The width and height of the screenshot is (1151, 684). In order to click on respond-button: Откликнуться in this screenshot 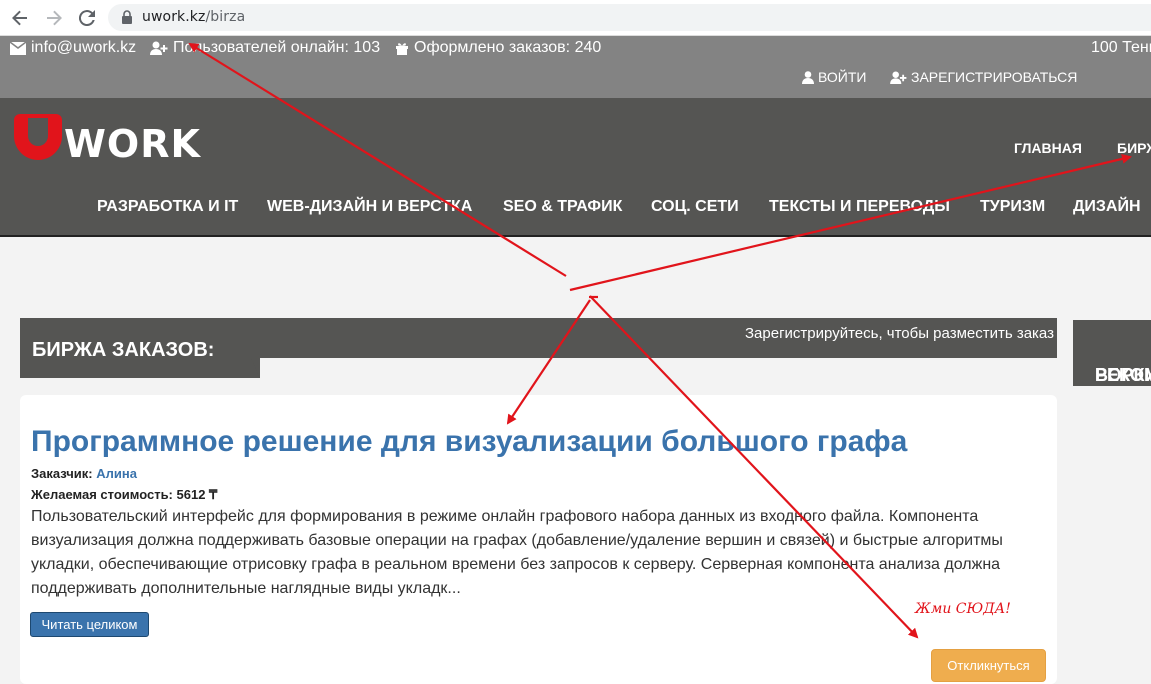, I will do `click(988, 665)`.